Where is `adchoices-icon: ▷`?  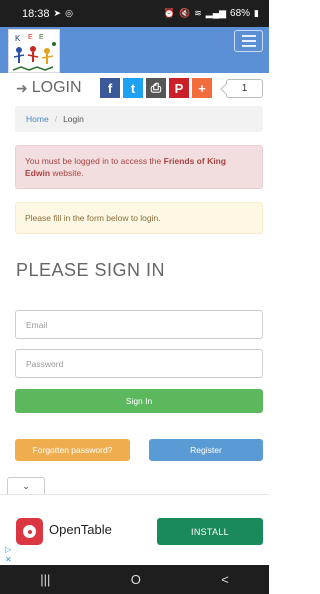
adchoices-icon: ▷ is located at coordinates (8, 549).